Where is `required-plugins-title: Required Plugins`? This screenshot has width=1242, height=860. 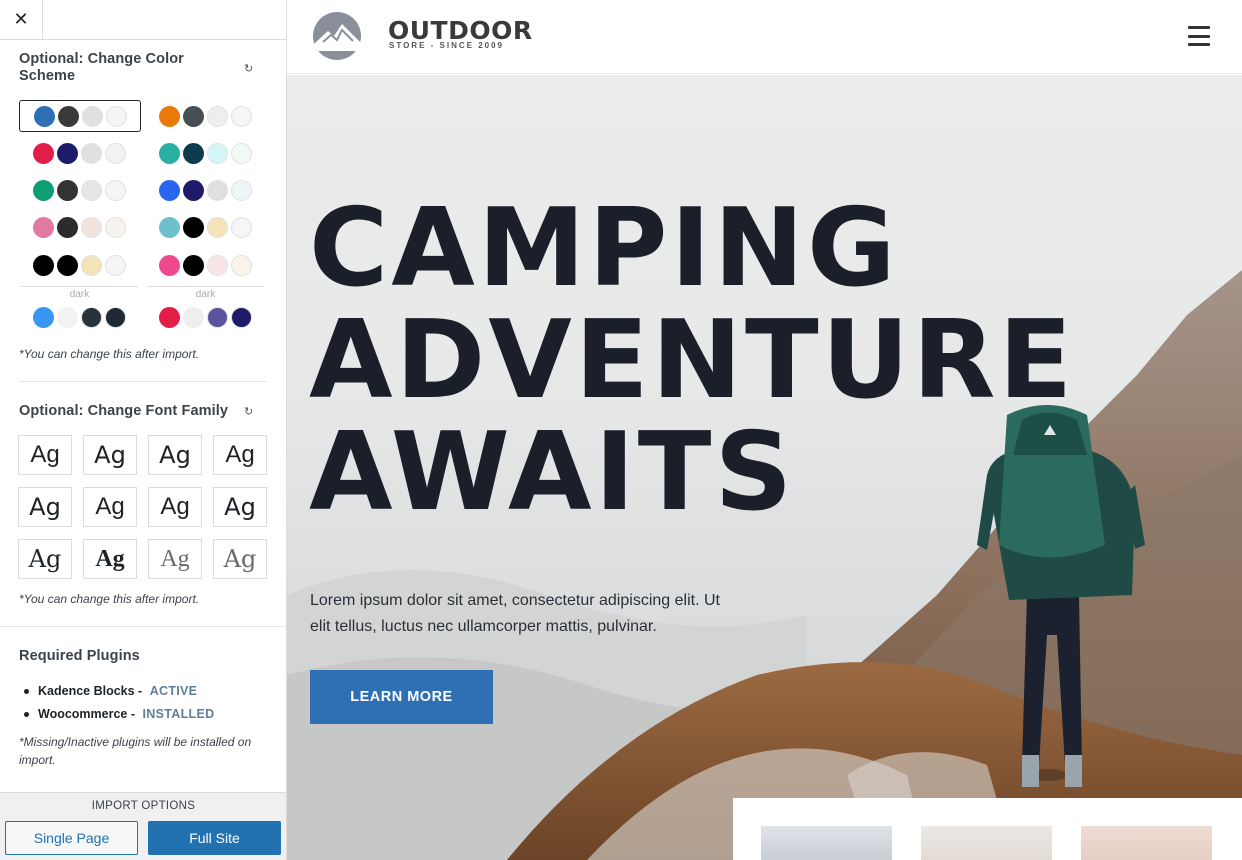
required-plugins-title: Required Plugins is located at coordinates (79, 656).